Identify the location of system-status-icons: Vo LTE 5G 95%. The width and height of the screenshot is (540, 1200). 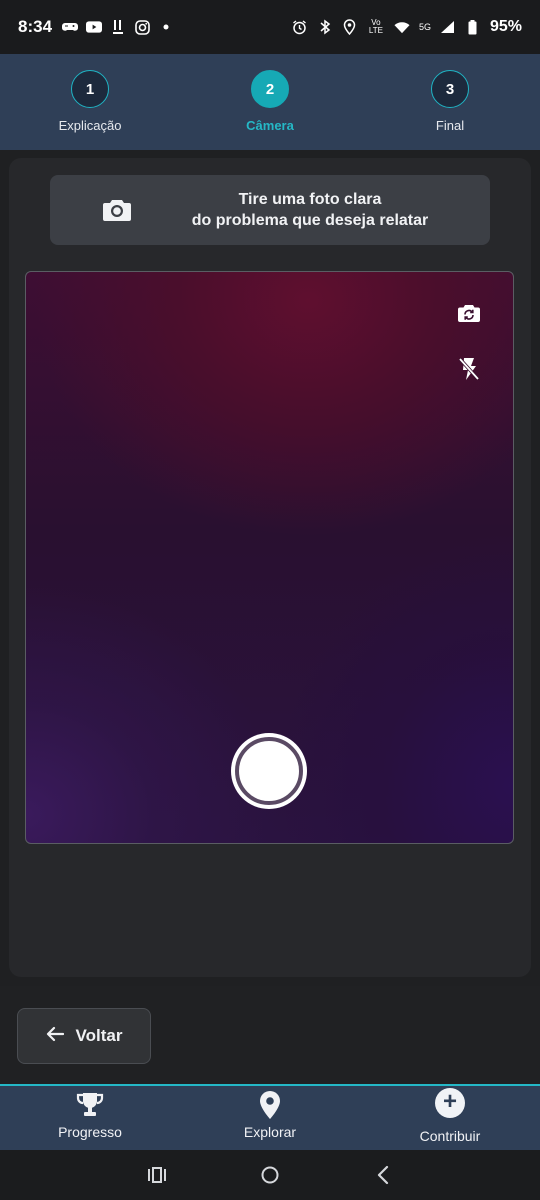
(407, 27).